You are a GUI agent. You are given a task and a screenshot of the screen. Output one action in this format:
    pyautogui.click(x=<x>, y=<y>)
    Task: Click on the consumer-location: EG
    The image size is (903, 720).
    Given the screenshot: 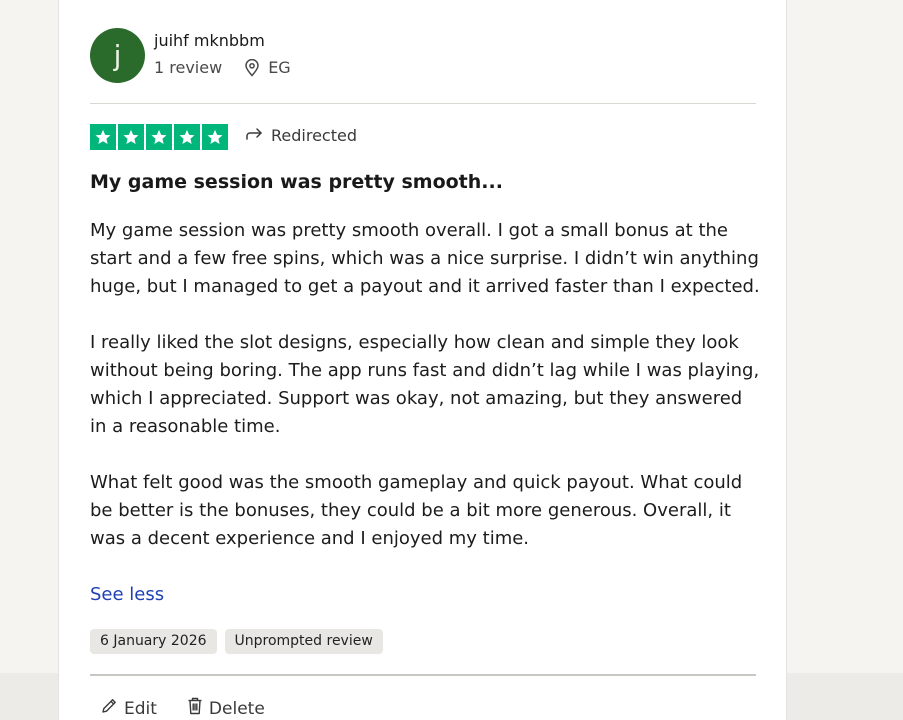 What is the action you would take?
    pyautogui.click(x=267, y=67)
    